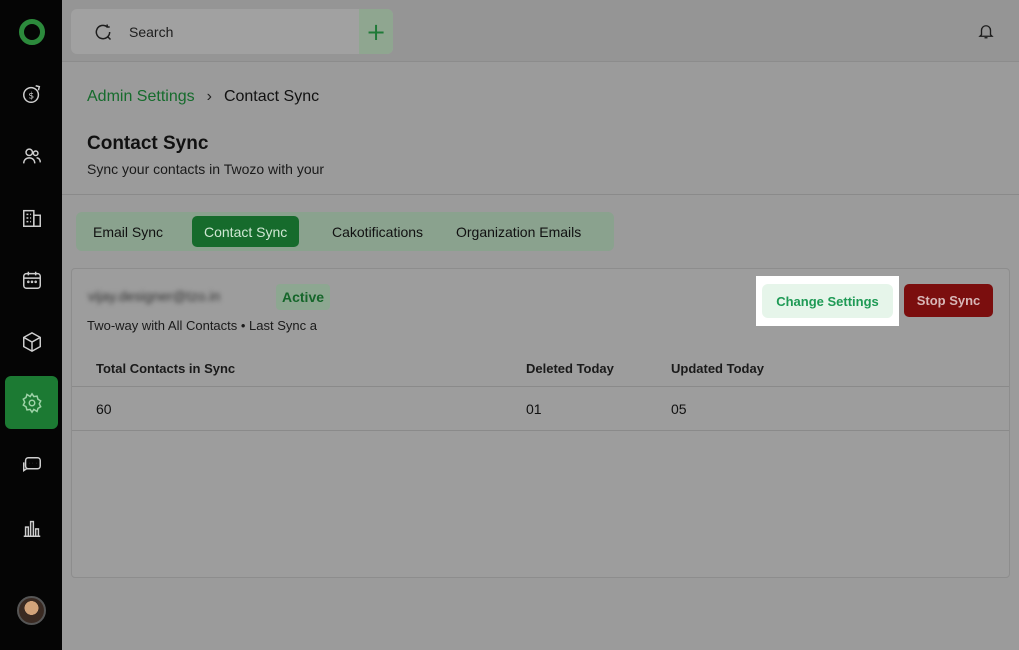 The width and height of the screenshot is (1019, 650). Describe the element at coordinates (31, 402) in the screenshot. I see `settings-icon` at that location.